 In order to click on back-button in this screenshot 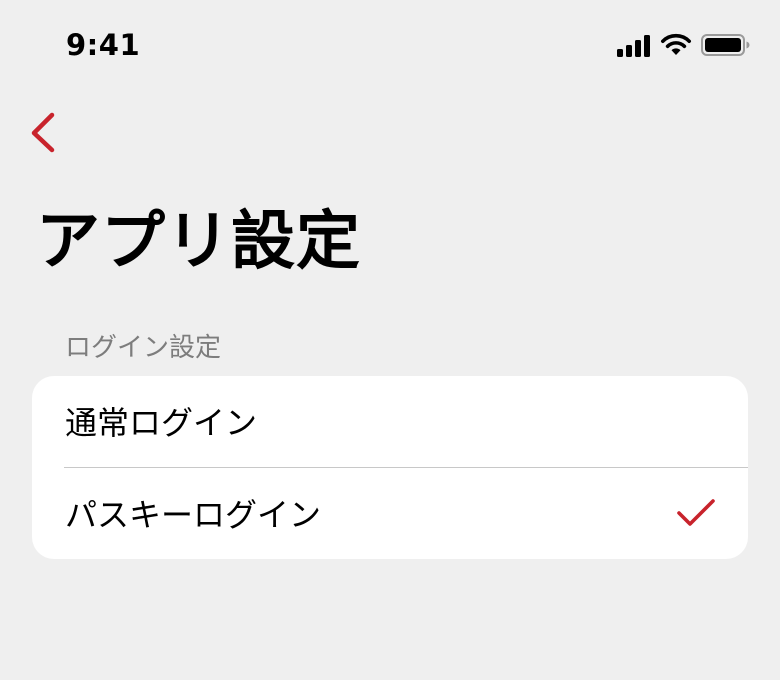, I will do `click(46, 132)`.